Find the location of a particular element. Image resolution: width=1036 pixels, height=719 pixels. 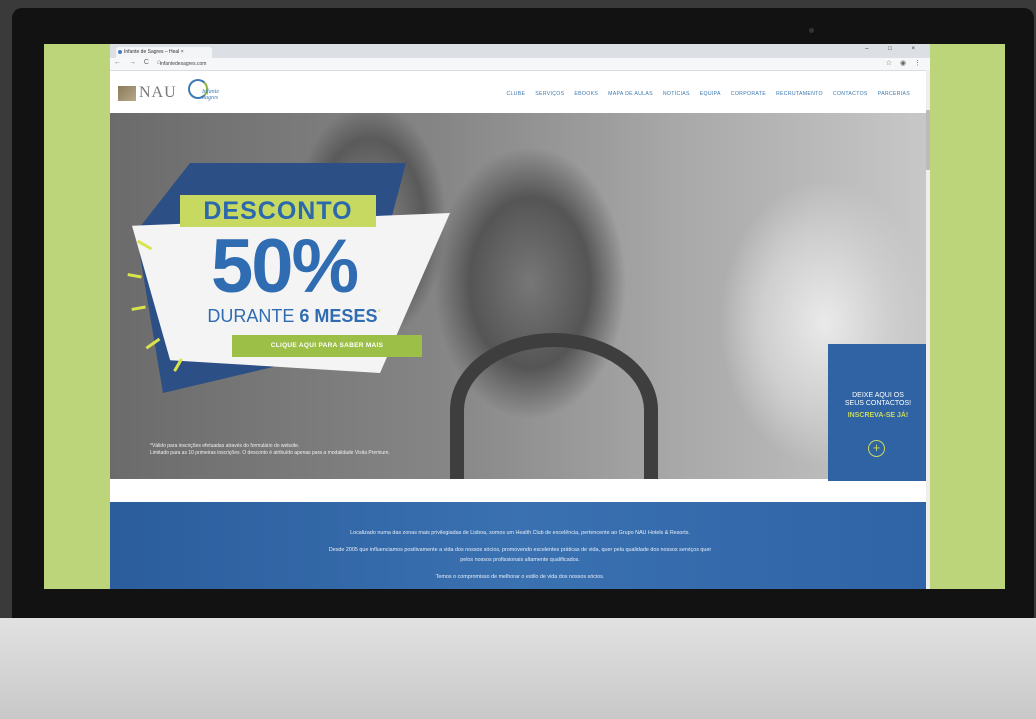

contact-box-text: DEIXE AQUI OS is located at coordinates (878, 395).